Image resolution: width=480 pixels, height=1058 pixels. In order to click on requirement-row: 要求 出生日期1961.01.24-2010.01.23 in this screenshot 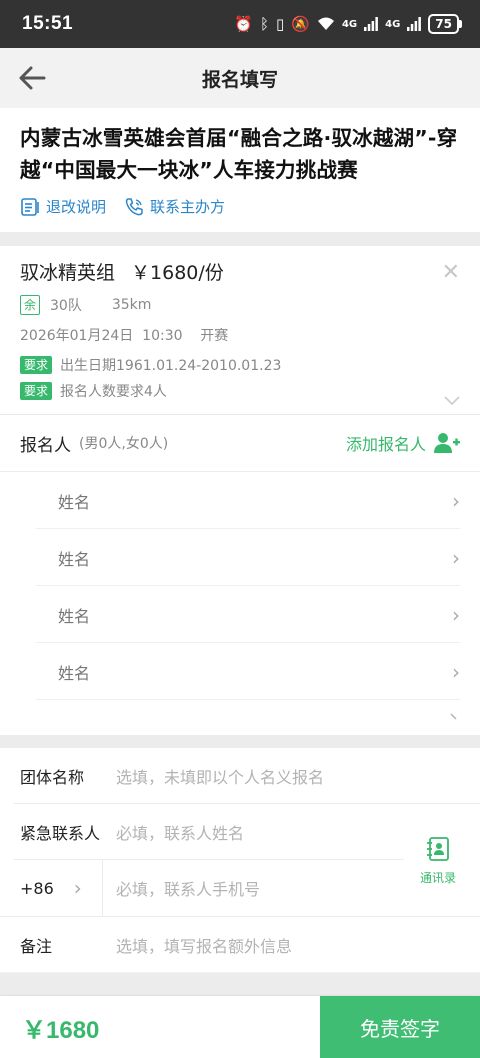, I will do `click(240, 365)`.